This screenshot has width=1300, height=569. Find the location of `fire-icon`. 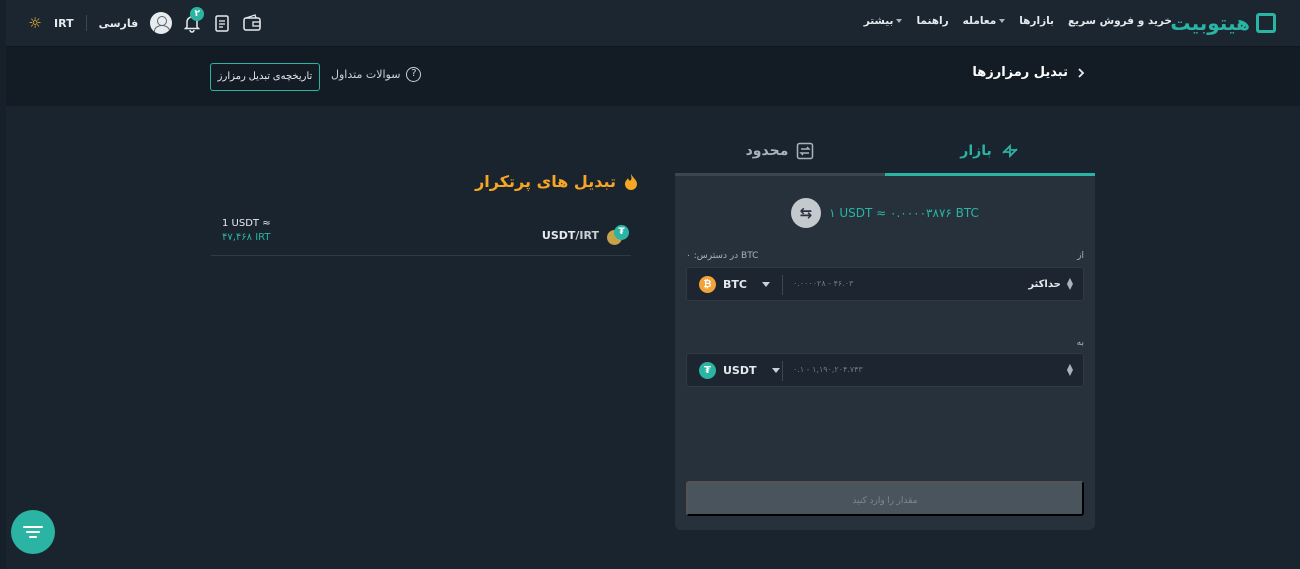

fire-icon is located at coordinates (631, 181).